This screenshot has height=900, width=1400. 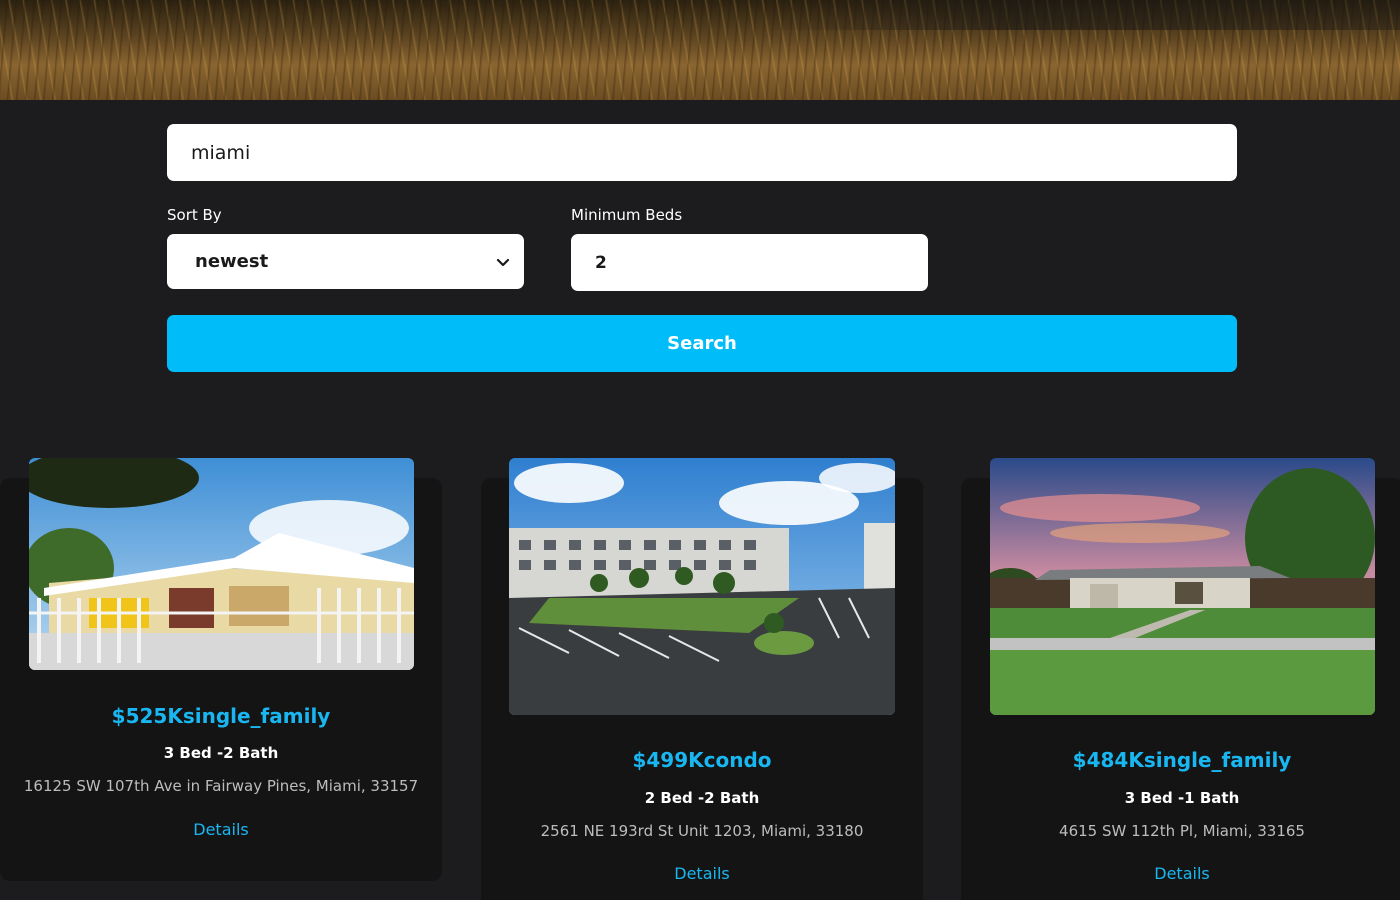 What do you see at coordinates (627, 215) in the screenshot?
I see `minimum-beds-label: Minimum Beds` at bounding box center [627, 215].